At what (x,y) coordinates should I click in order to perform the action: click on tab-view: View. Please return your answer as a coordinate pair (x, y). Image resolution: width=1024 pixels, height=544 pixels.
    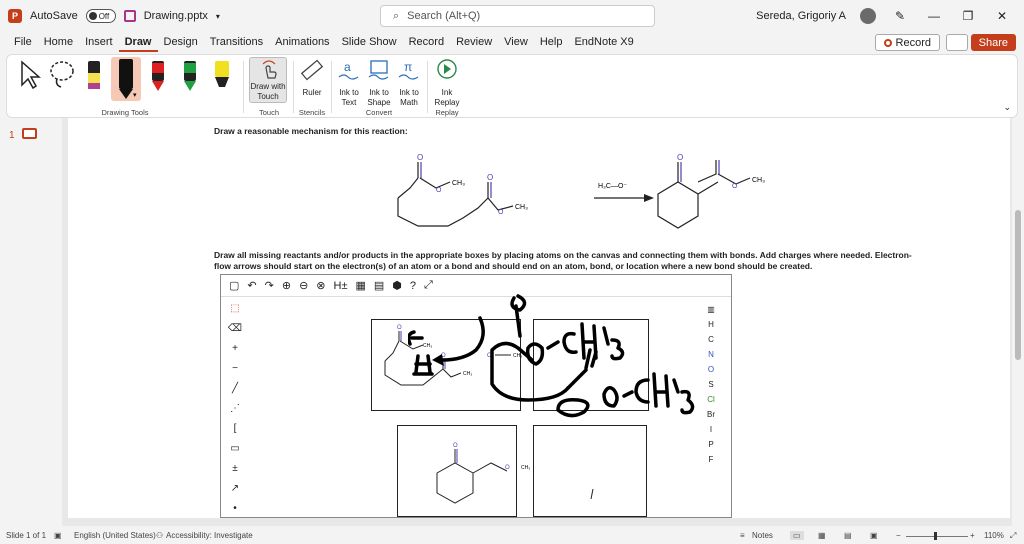
    Looking at the image, I should click on (516, 42).